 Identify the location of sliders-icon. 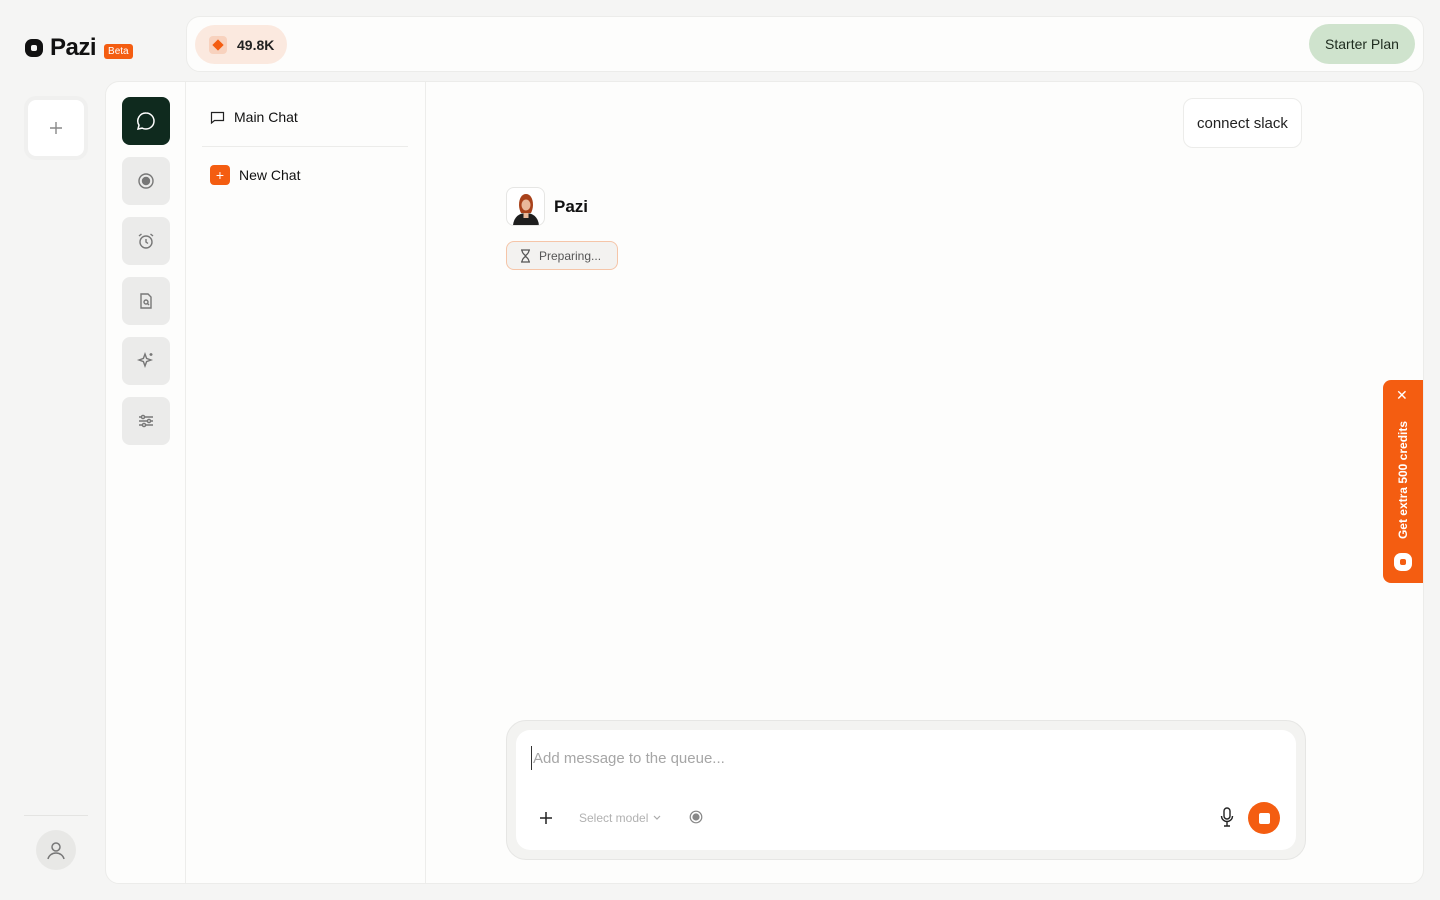
(146, 421).